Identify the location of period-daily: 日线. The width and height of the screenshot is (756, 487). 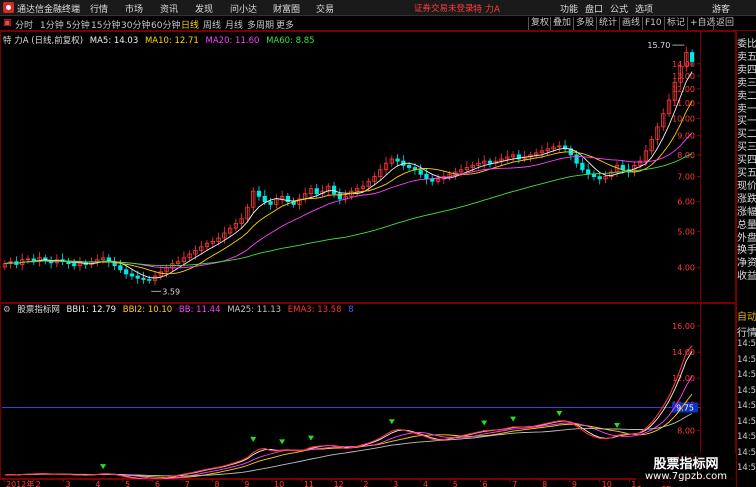
(190, 24).